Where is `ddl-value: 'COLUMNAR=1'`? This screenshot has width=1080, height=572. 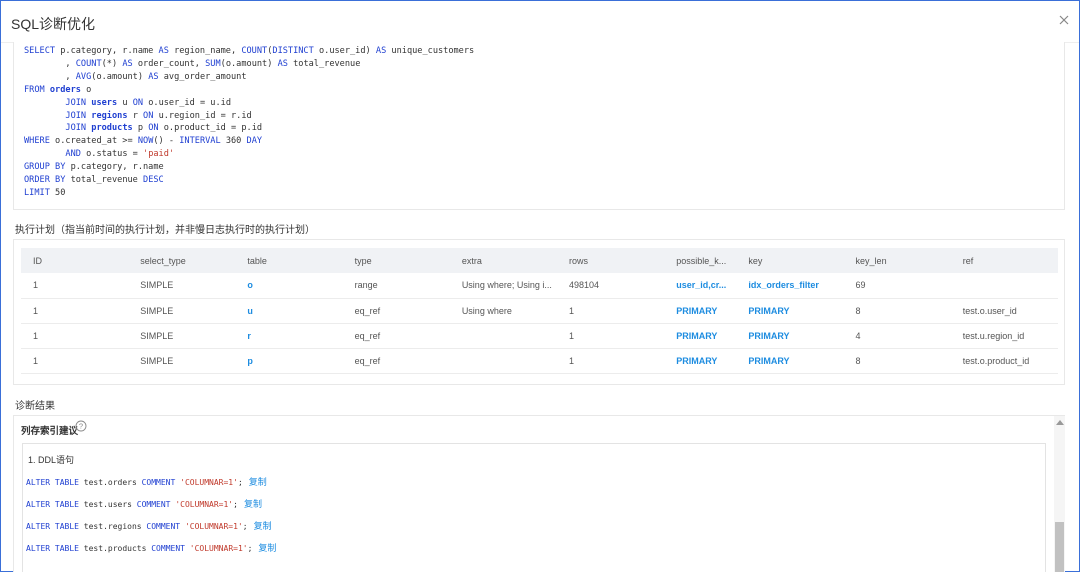
ddl-value: 'COLUMNAR=1' is located at coordinates (209, 482).